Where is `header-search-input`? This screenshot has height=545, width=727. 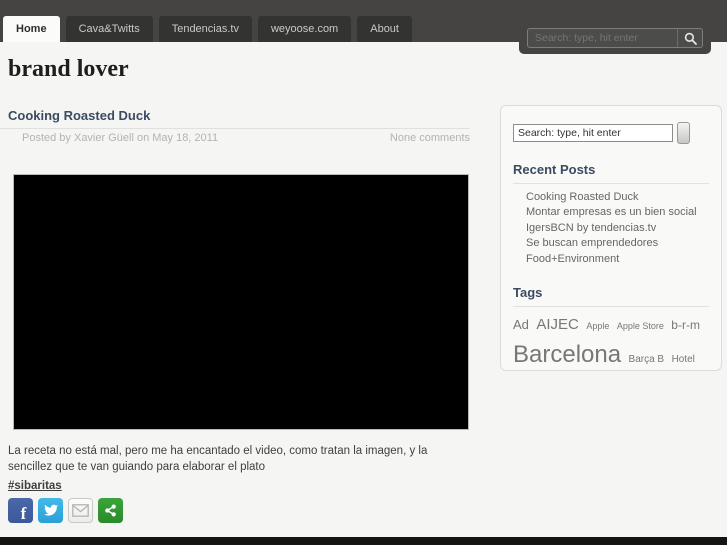
header-search-input is located at coordinates (602, 38).